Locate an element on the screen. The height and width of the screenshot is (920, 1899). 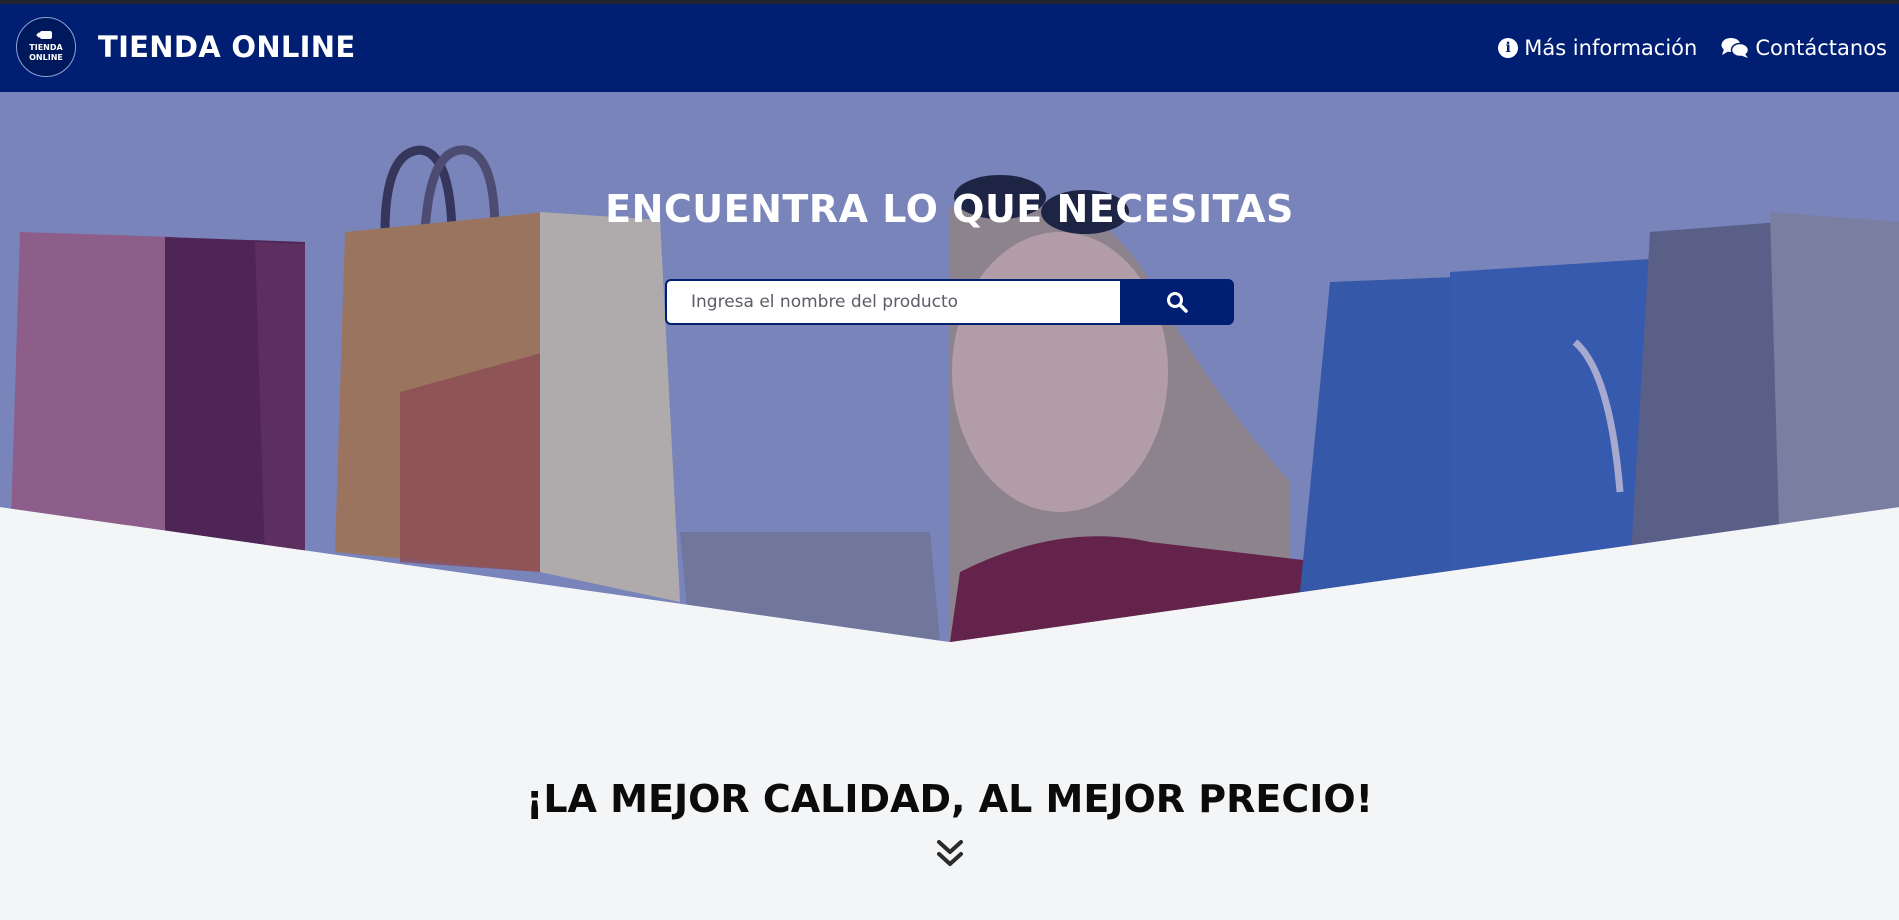
double-chevron-down-icon is located at coordinates (950, 853).